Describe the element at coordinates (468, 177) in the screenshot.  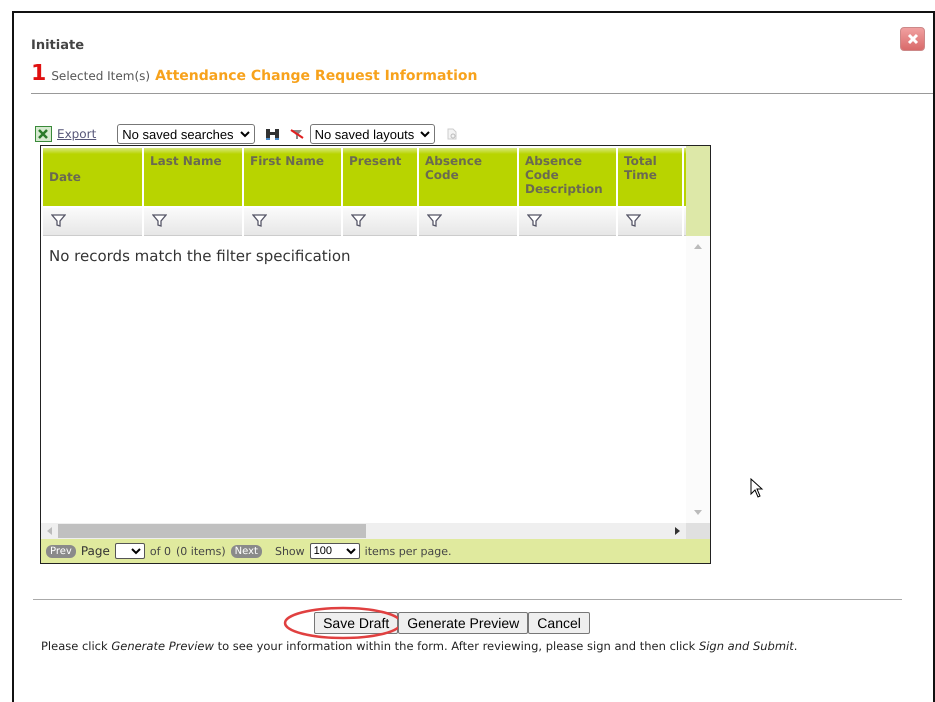
I see `column-header: Absence Code` at that location.